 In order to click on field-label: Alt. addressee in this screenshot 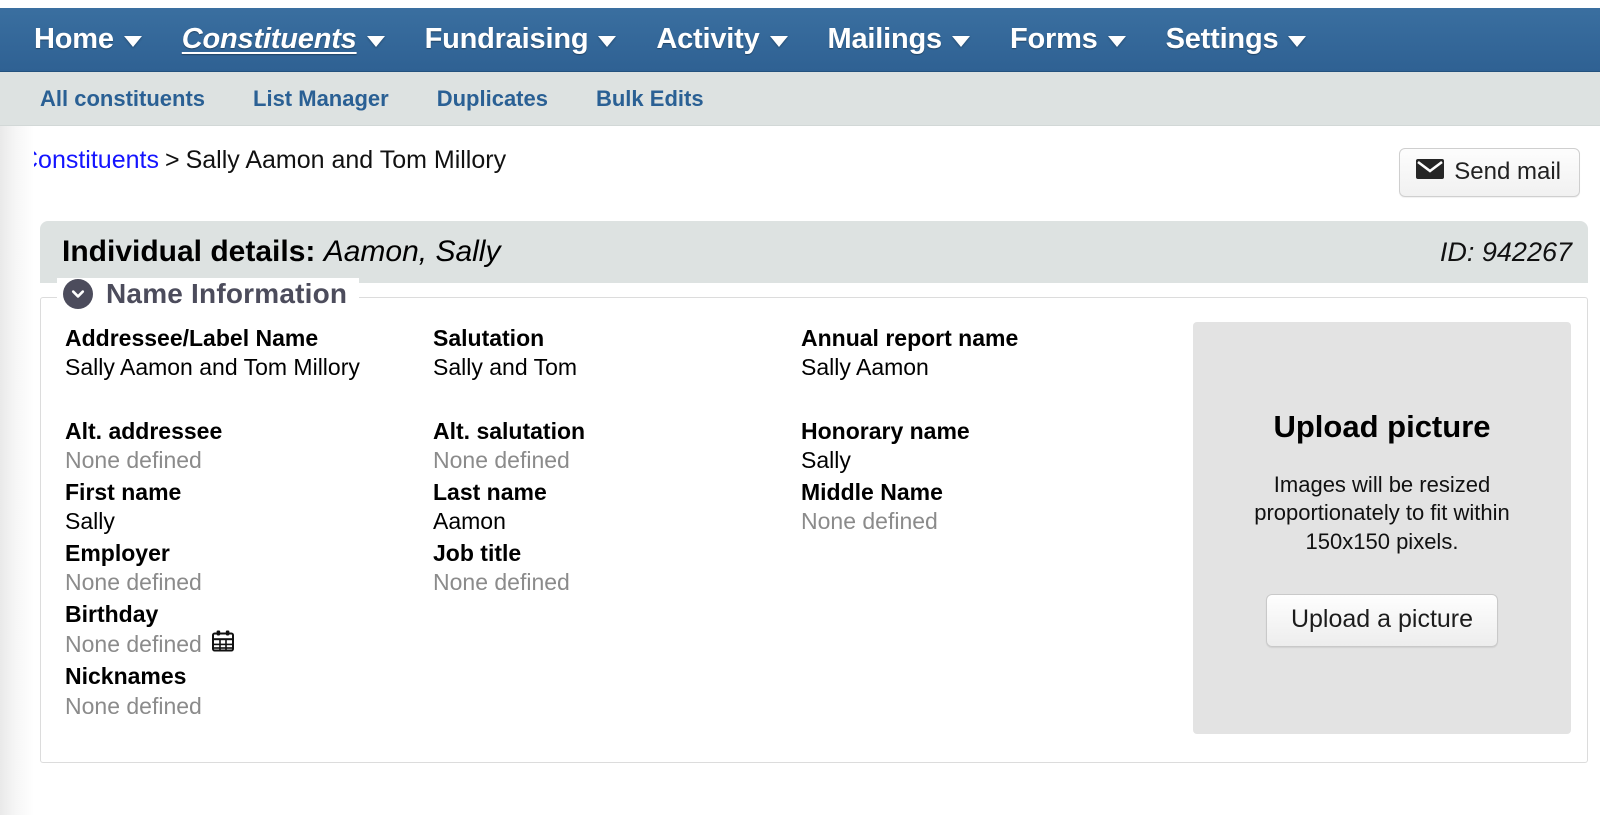, I will do `click(144, 430)`.